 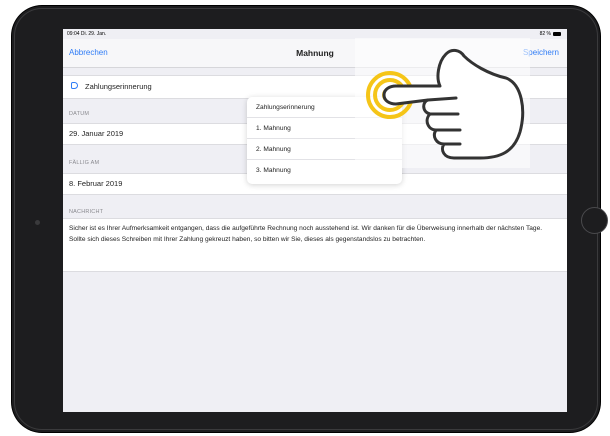 I want to click on hand-outline, so click(x=453, y=104).